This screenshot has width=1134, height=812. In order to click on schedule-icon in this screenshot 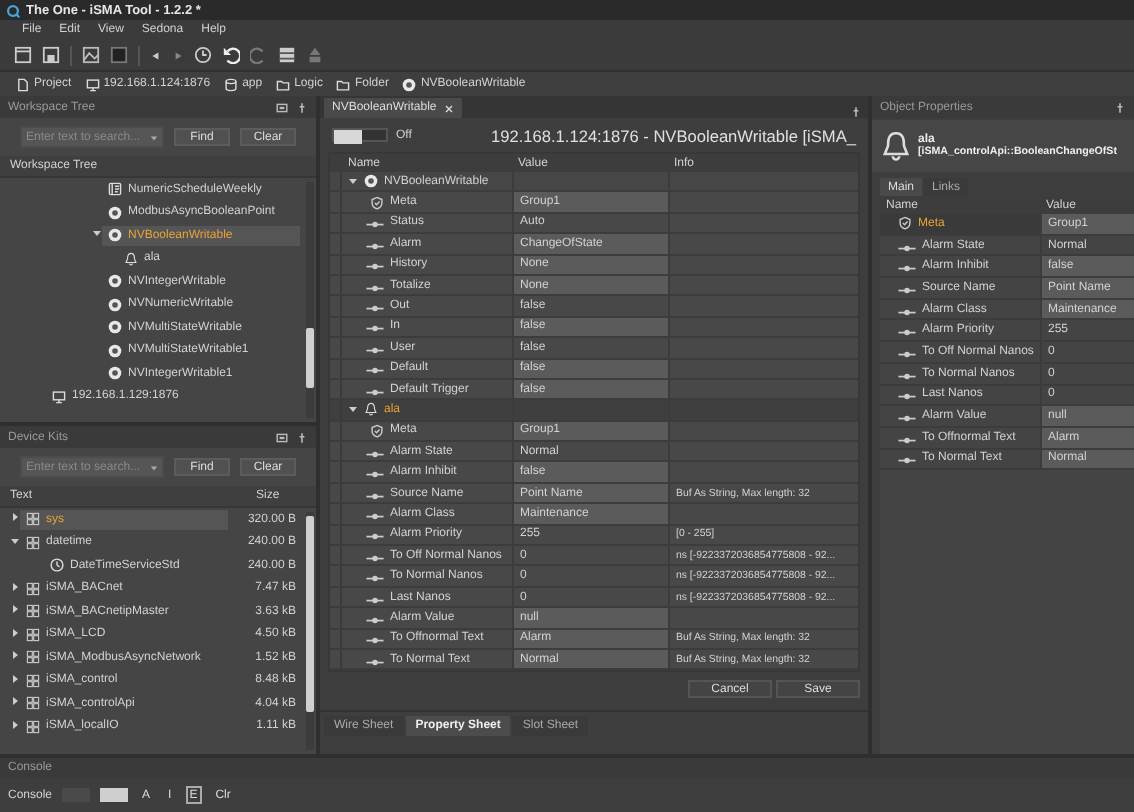, I will do `click(115, 189)`.